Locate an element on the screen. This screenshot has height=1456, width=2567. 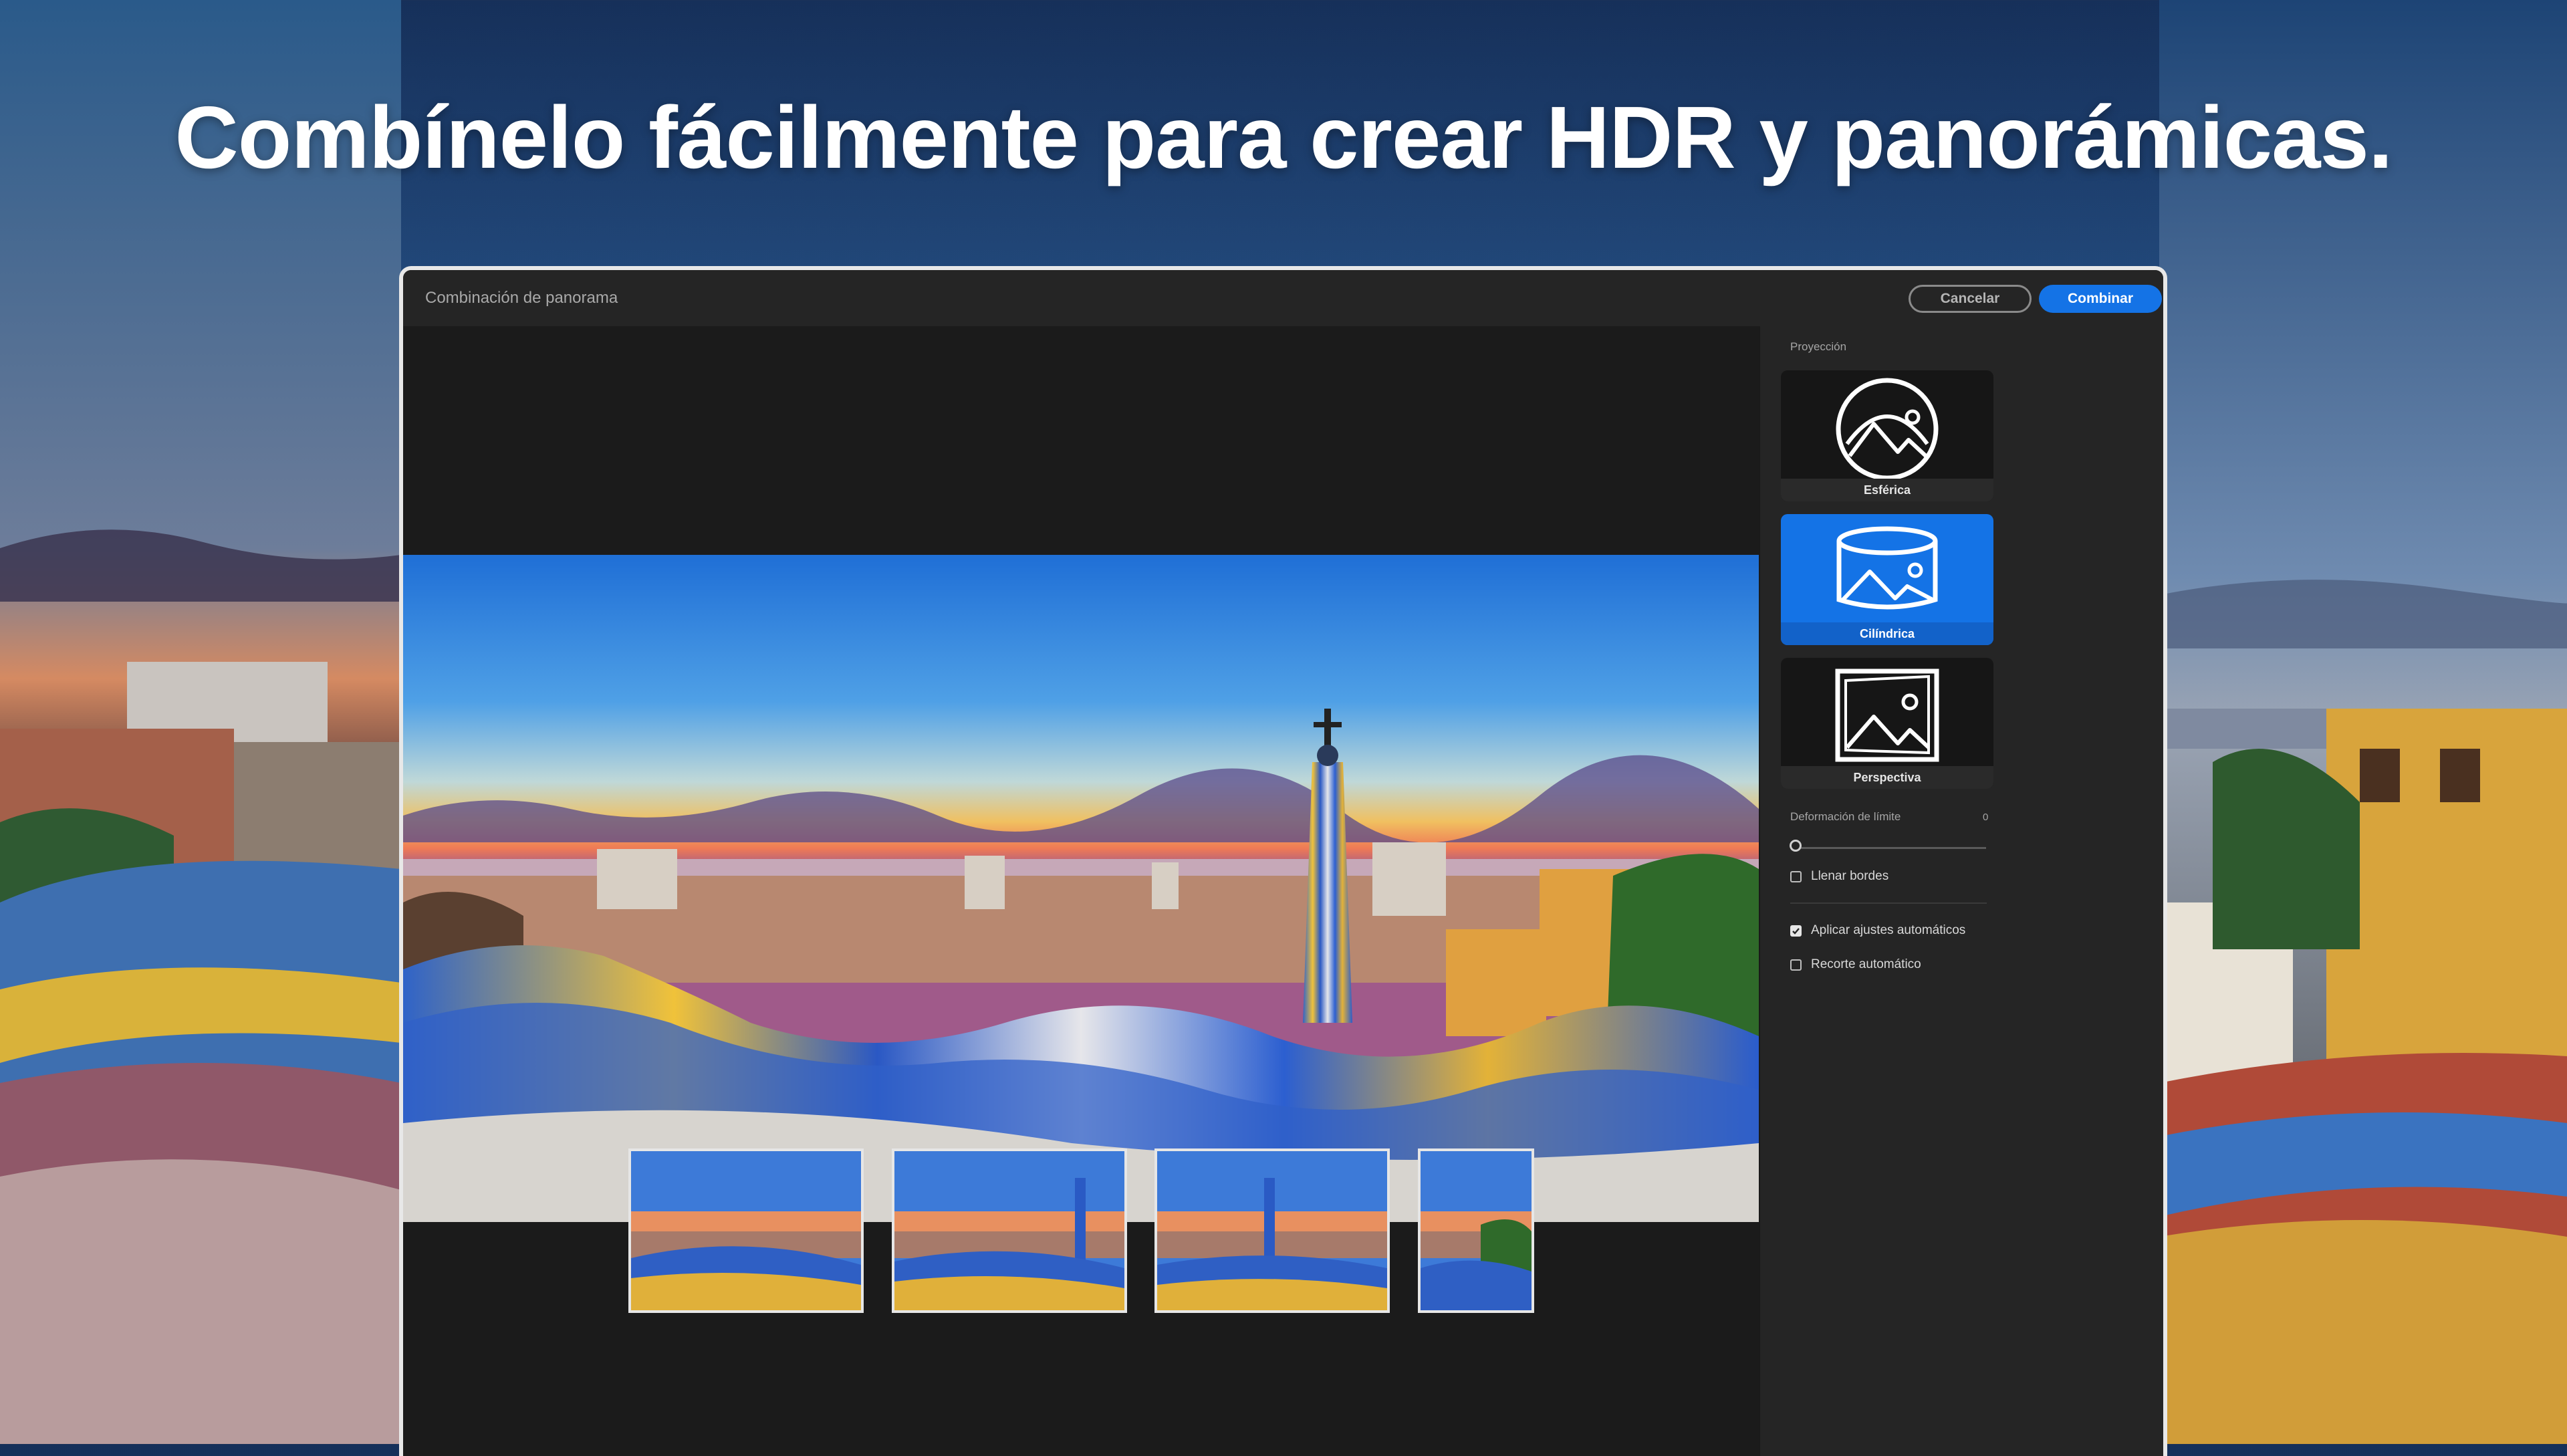
auto-settings-checkbox is located at coordinates (1796, 931).